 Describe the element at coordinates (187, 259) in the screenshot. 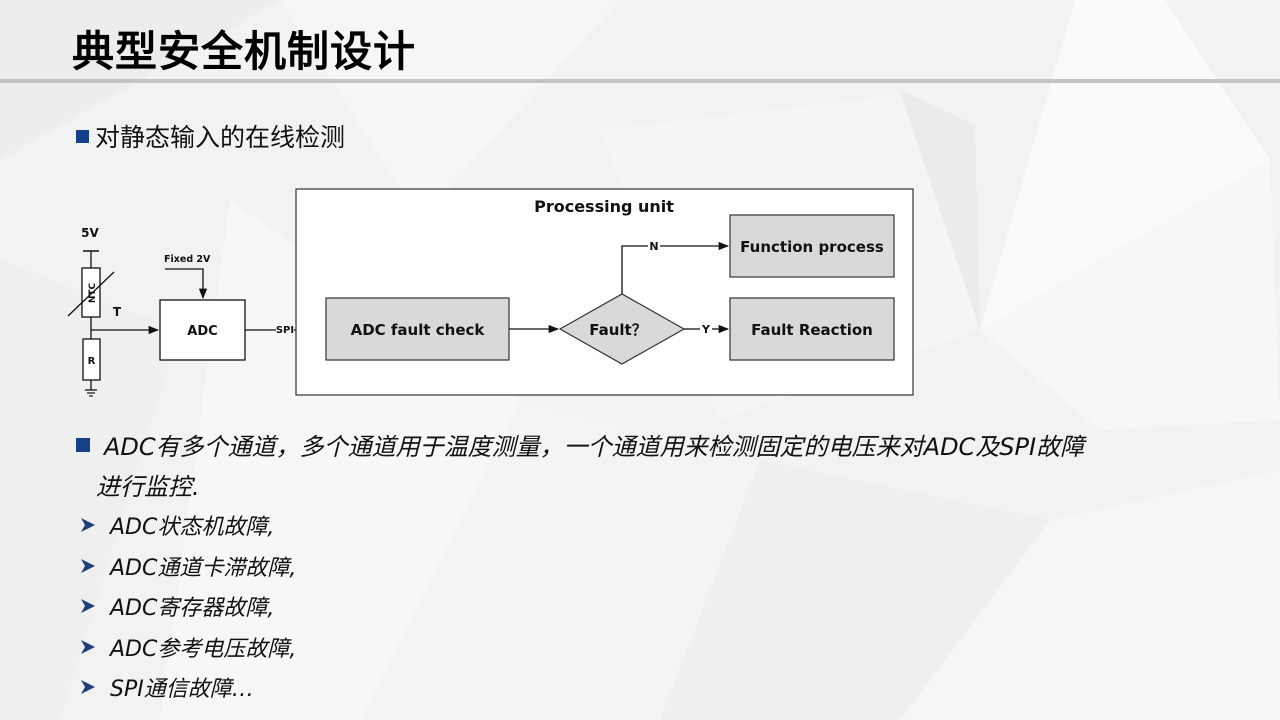

I see `reference-voltage-label: Fixed 2V` at that location.